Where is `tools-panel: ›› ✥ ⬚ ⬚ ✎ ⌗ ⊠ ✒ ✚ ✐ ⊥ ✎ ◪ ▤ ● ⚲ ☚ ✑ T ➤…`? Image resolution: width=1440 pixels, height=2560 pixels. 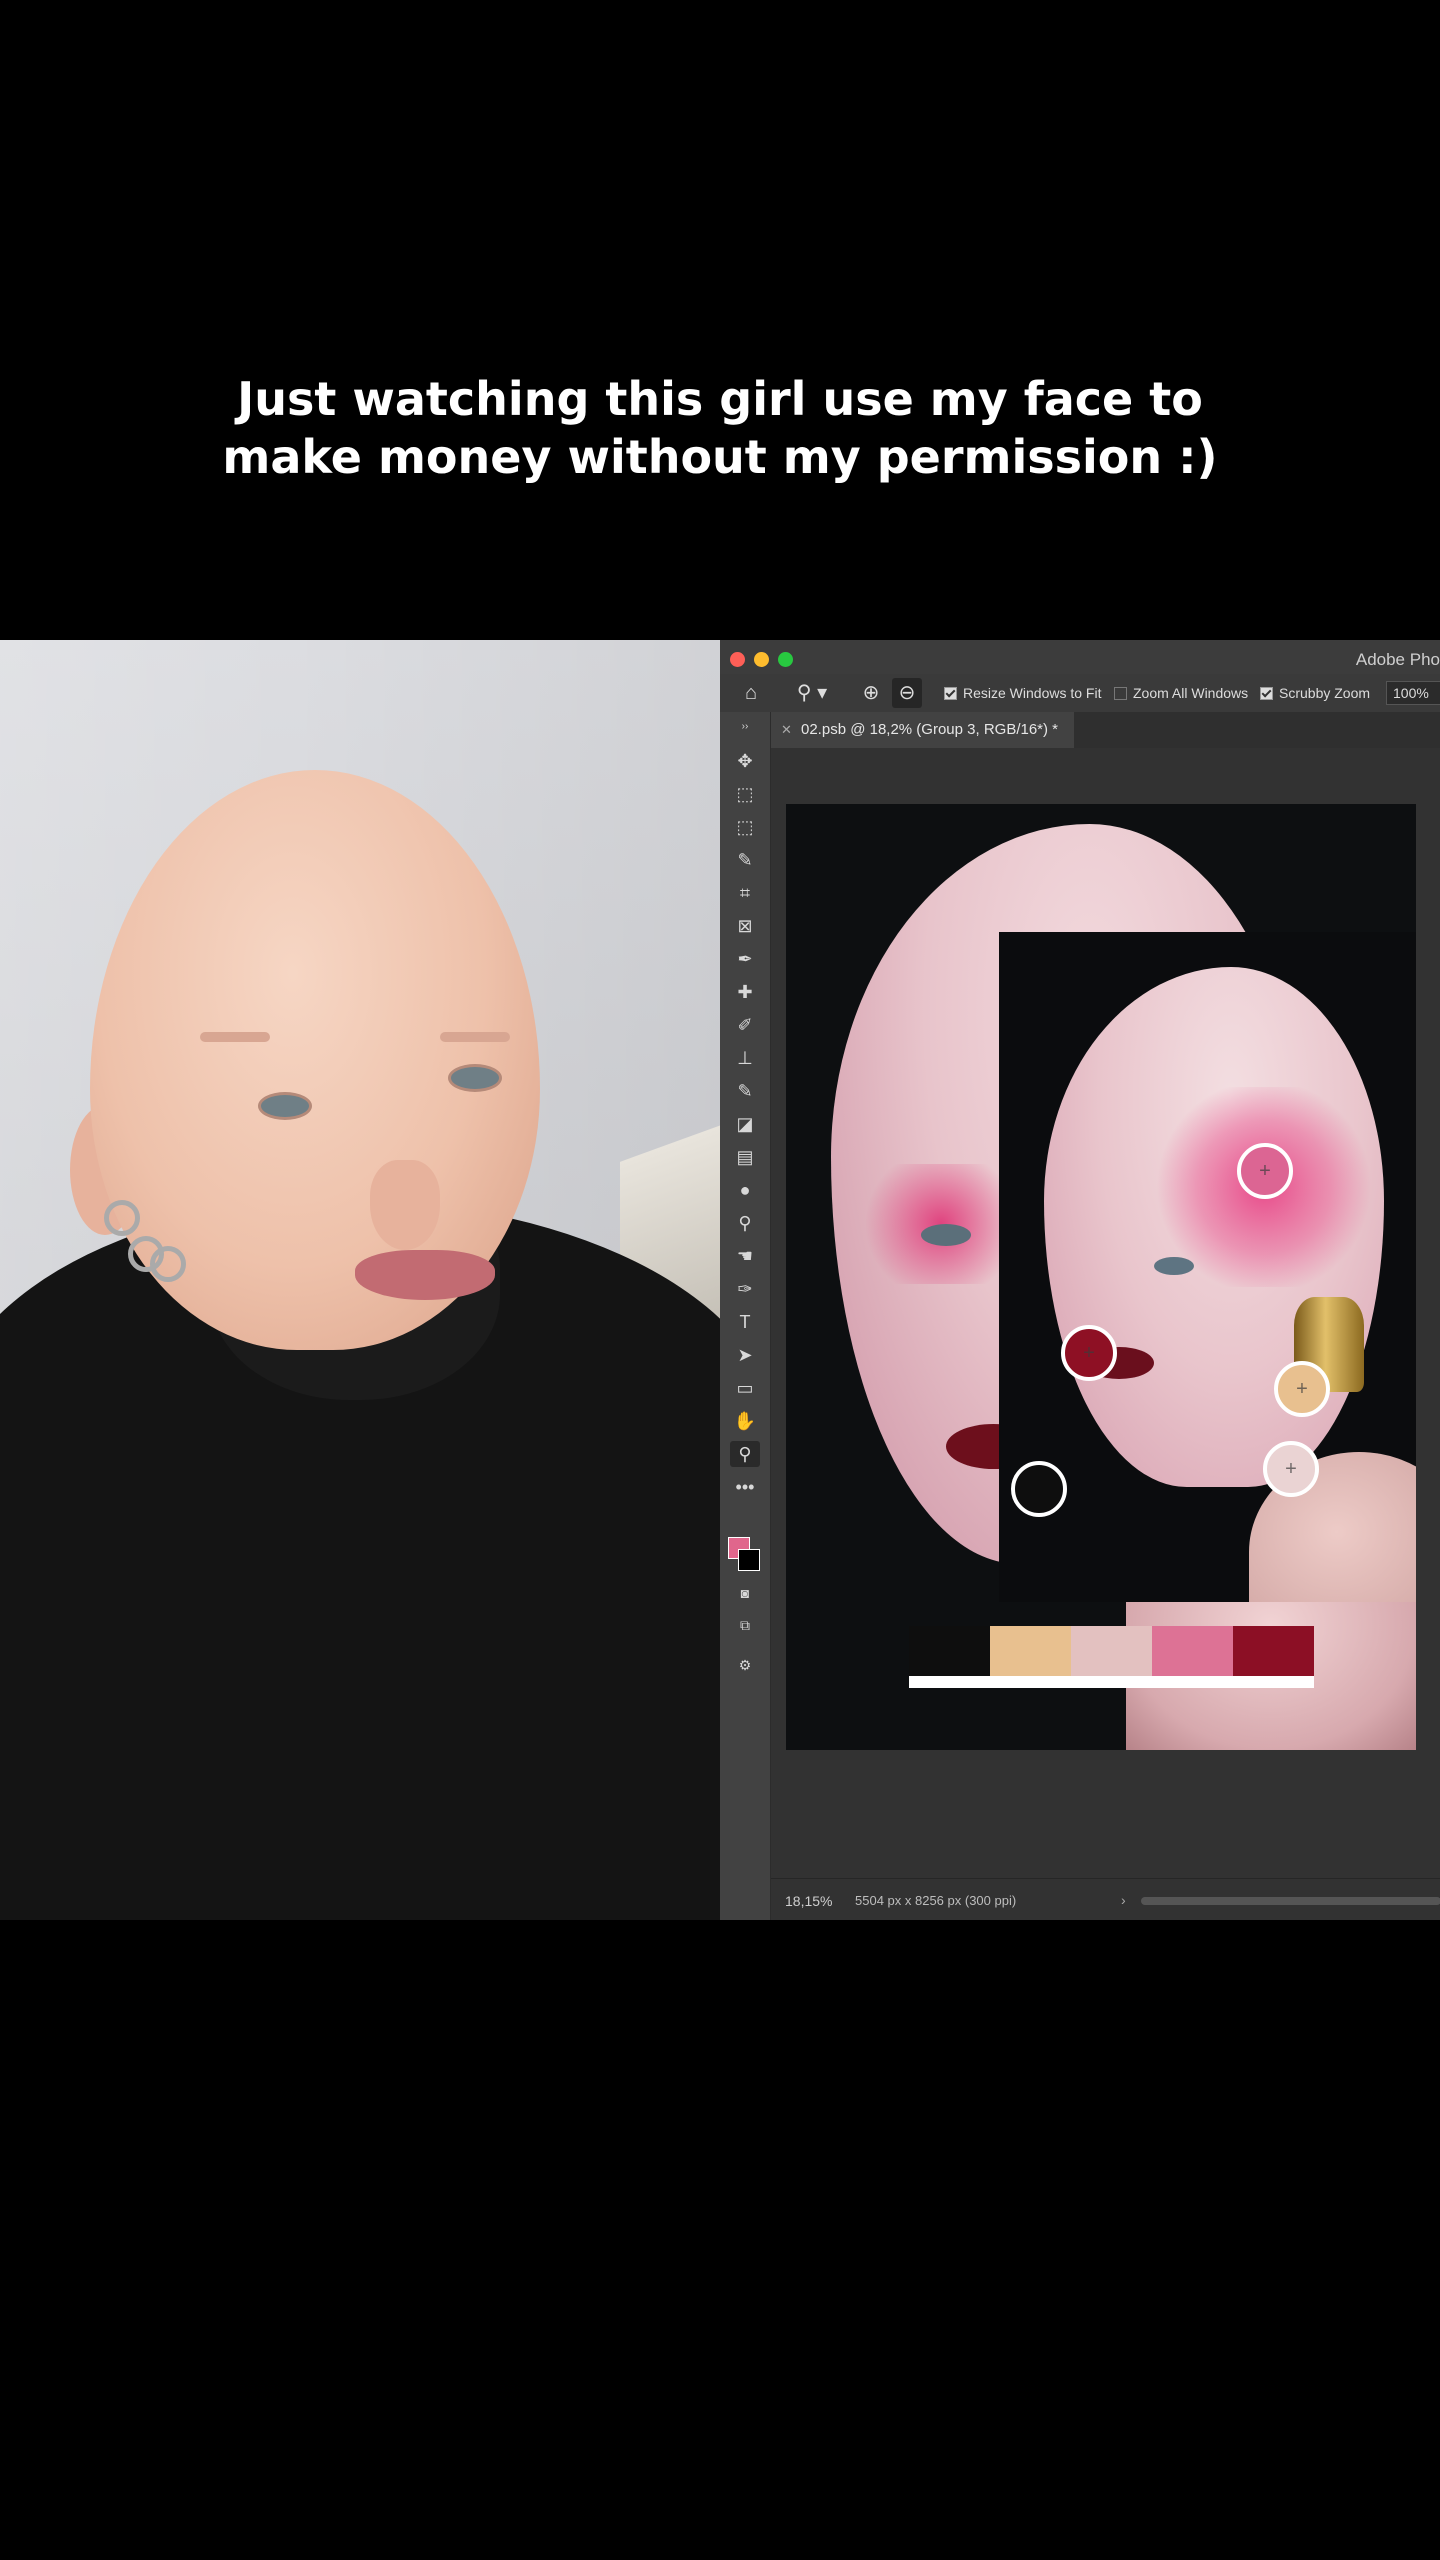 tools-panel: ›› ✥ ⬚ ⬚ ✎ ⌗ ⊠ ✒ ✚ ✐ ⊥ ✎ ◪ ▤ ● ⚲ ☚ ✑ T ➤… is located at coordinates (745, 1316).